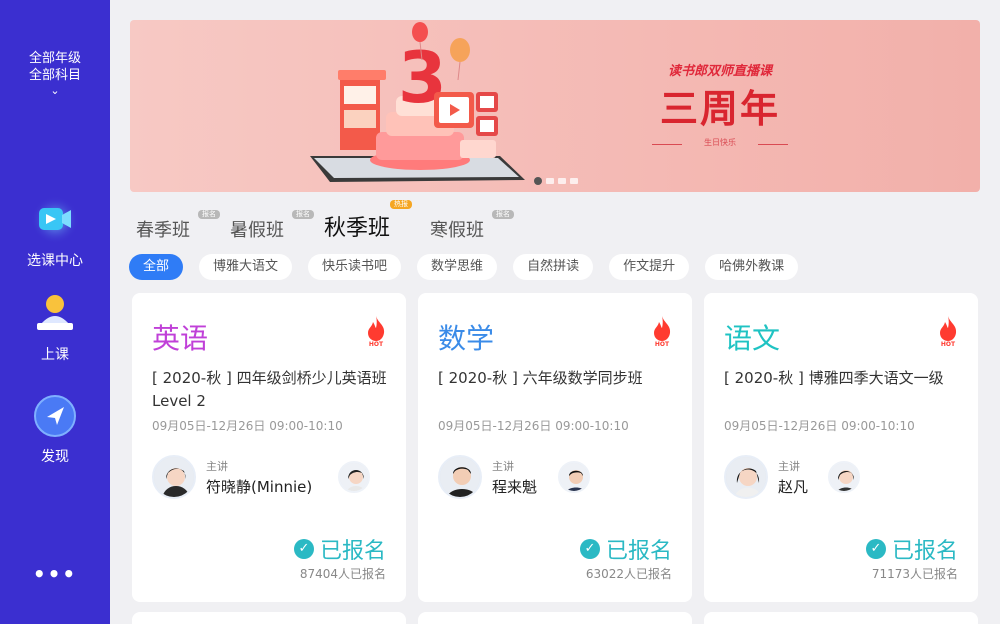  I want to click on carousel-indicator, so click(556, 181).